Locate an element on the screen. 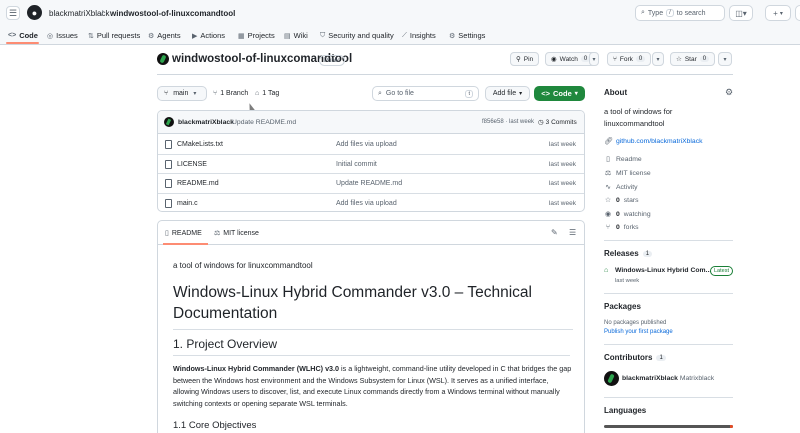  commit-hash: f856e58 · last week is located at coordinates (508, 122).